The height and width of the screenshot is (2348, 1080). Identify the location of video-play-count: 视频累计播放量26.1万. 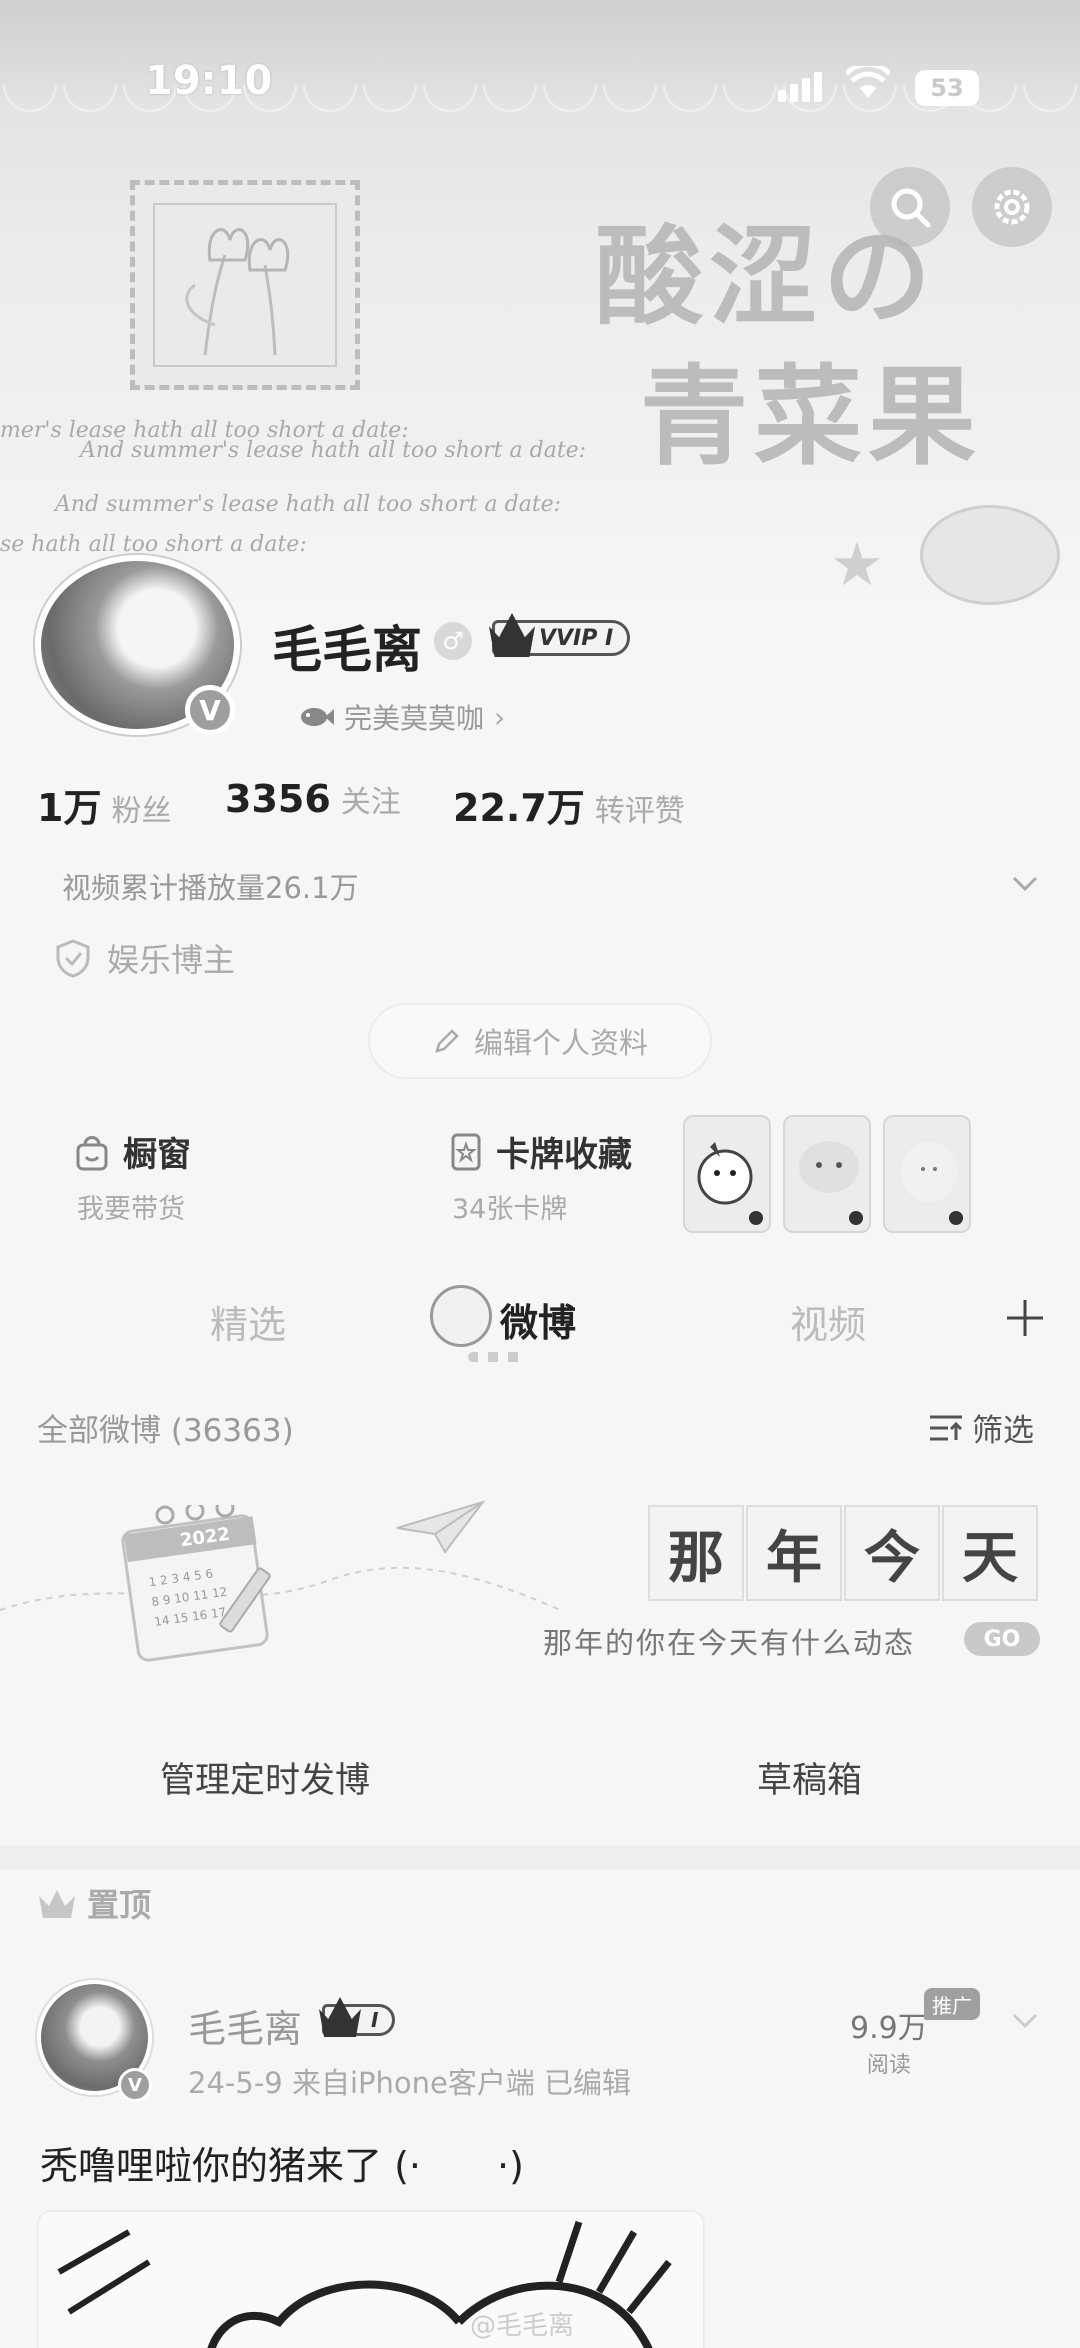
(210, 888).